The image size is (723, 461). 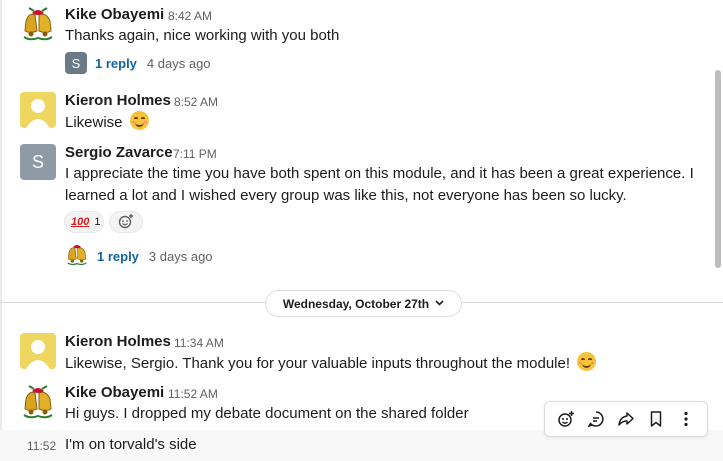 I want to click on message-body: Likewise, so click(x=94, y=122).